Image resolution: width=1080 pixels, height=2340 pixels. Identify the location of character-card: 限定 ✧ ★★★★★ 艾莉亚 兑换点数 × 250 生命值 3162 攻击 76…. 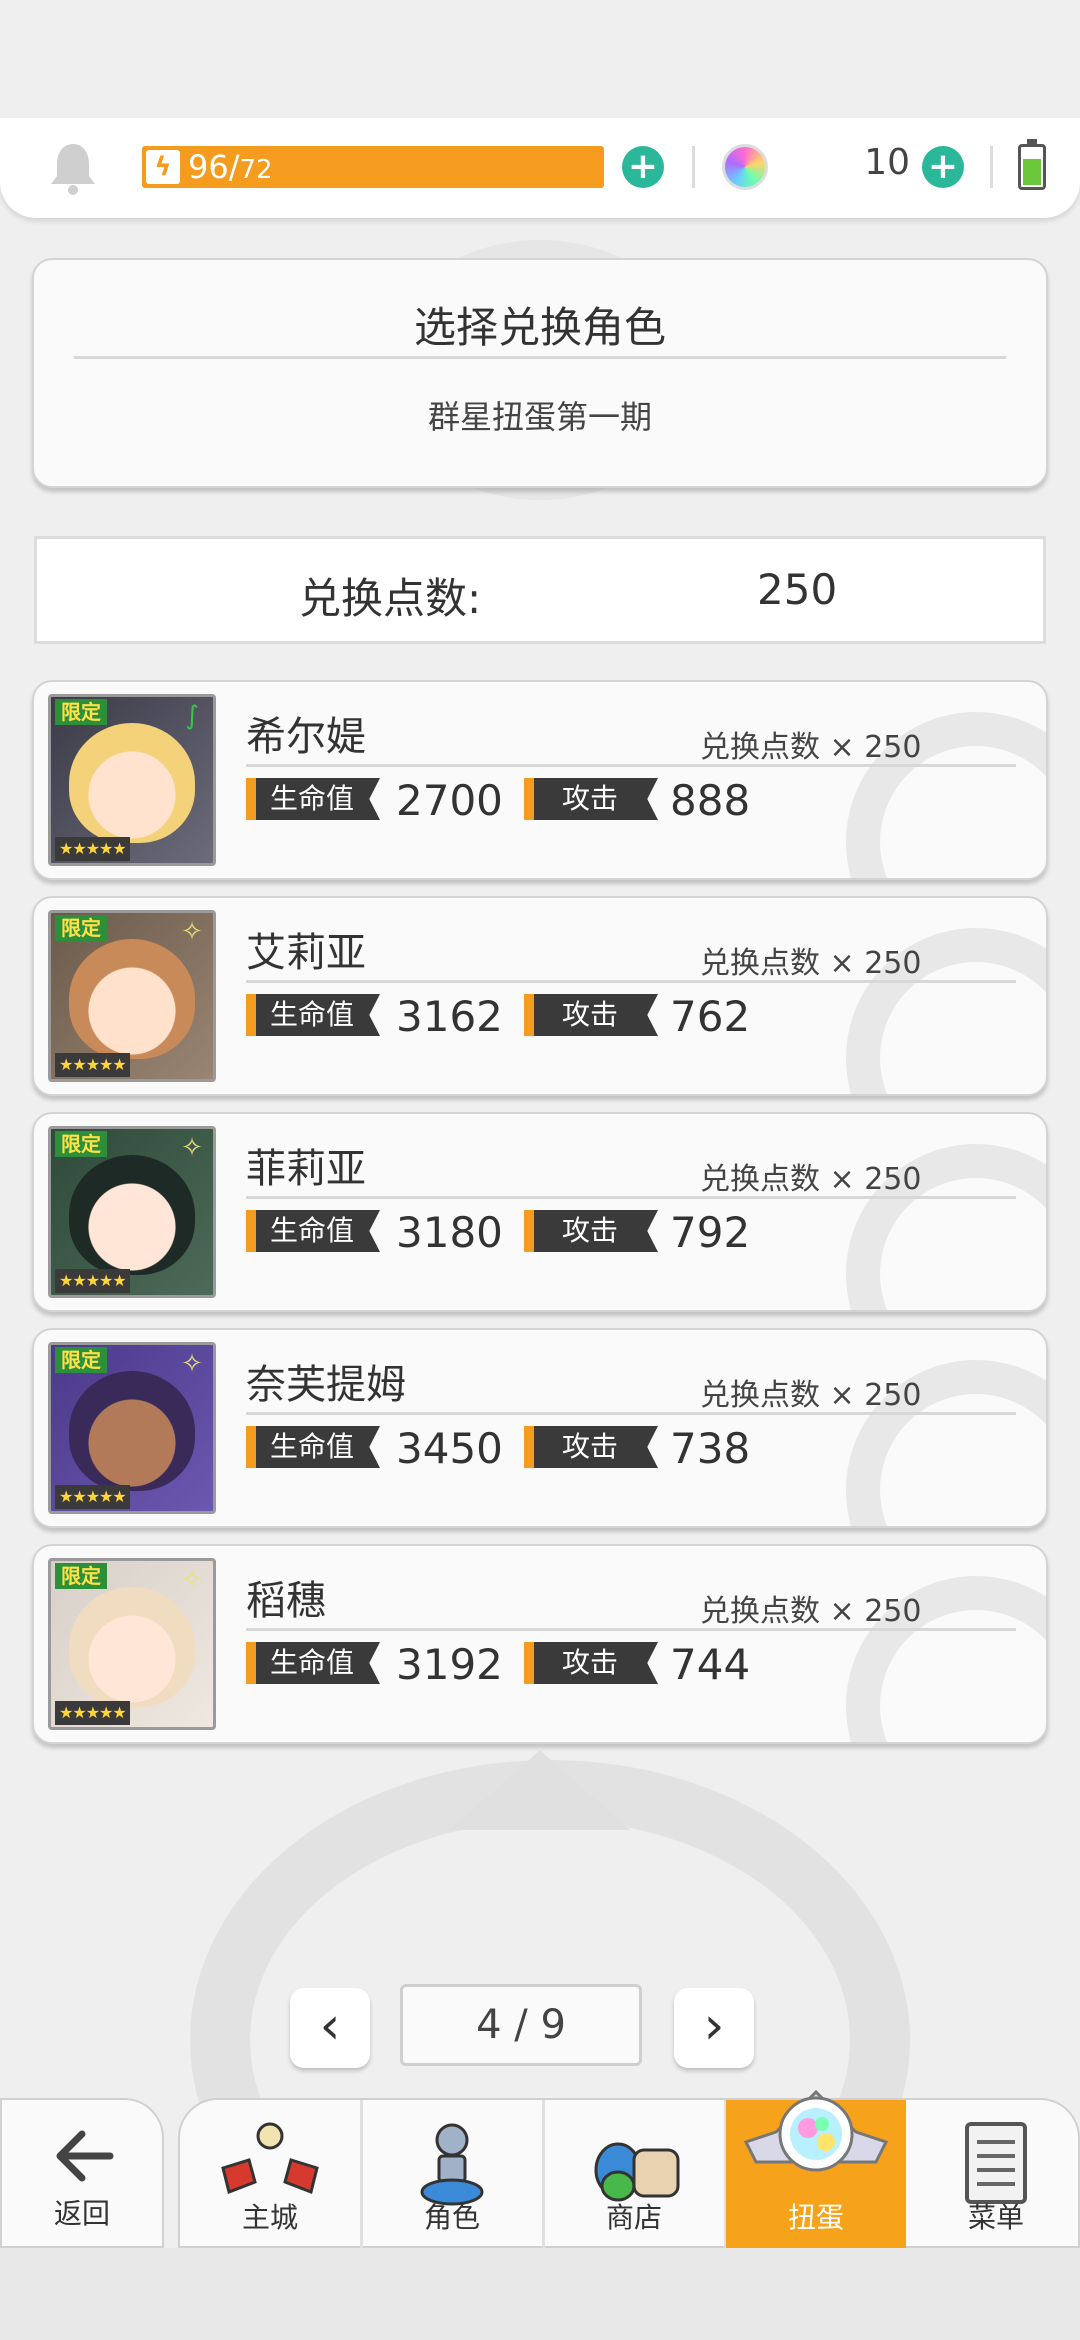
(540, 996).